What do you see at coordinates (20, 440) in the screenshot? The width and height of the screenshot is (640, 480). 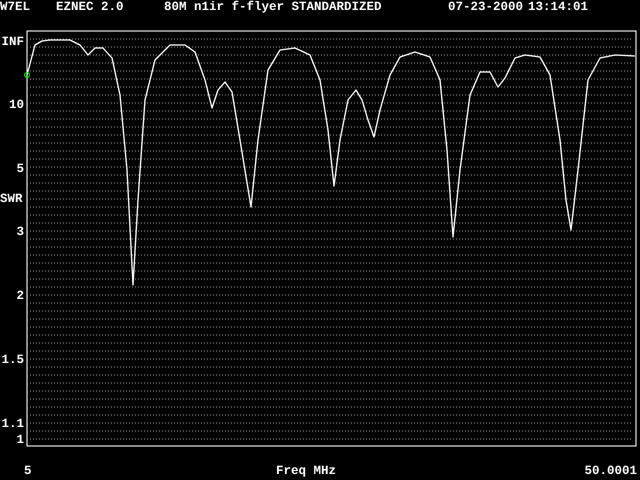 I see `y-tick-label: 1` at bounding box center [20, 440].